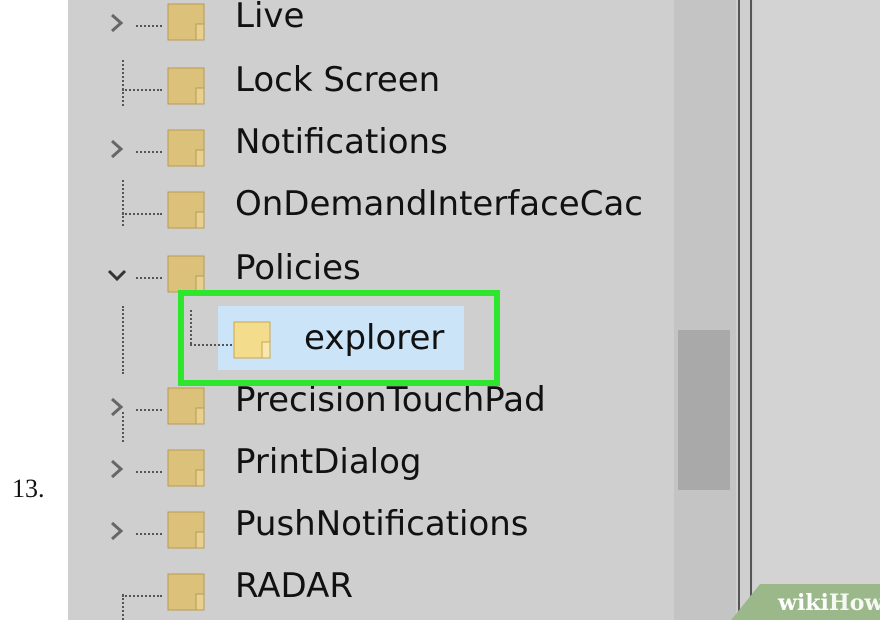  Describe the element at coordinates (270, 18) in the screenshot. I see `tree-item-label: Live` at that location.